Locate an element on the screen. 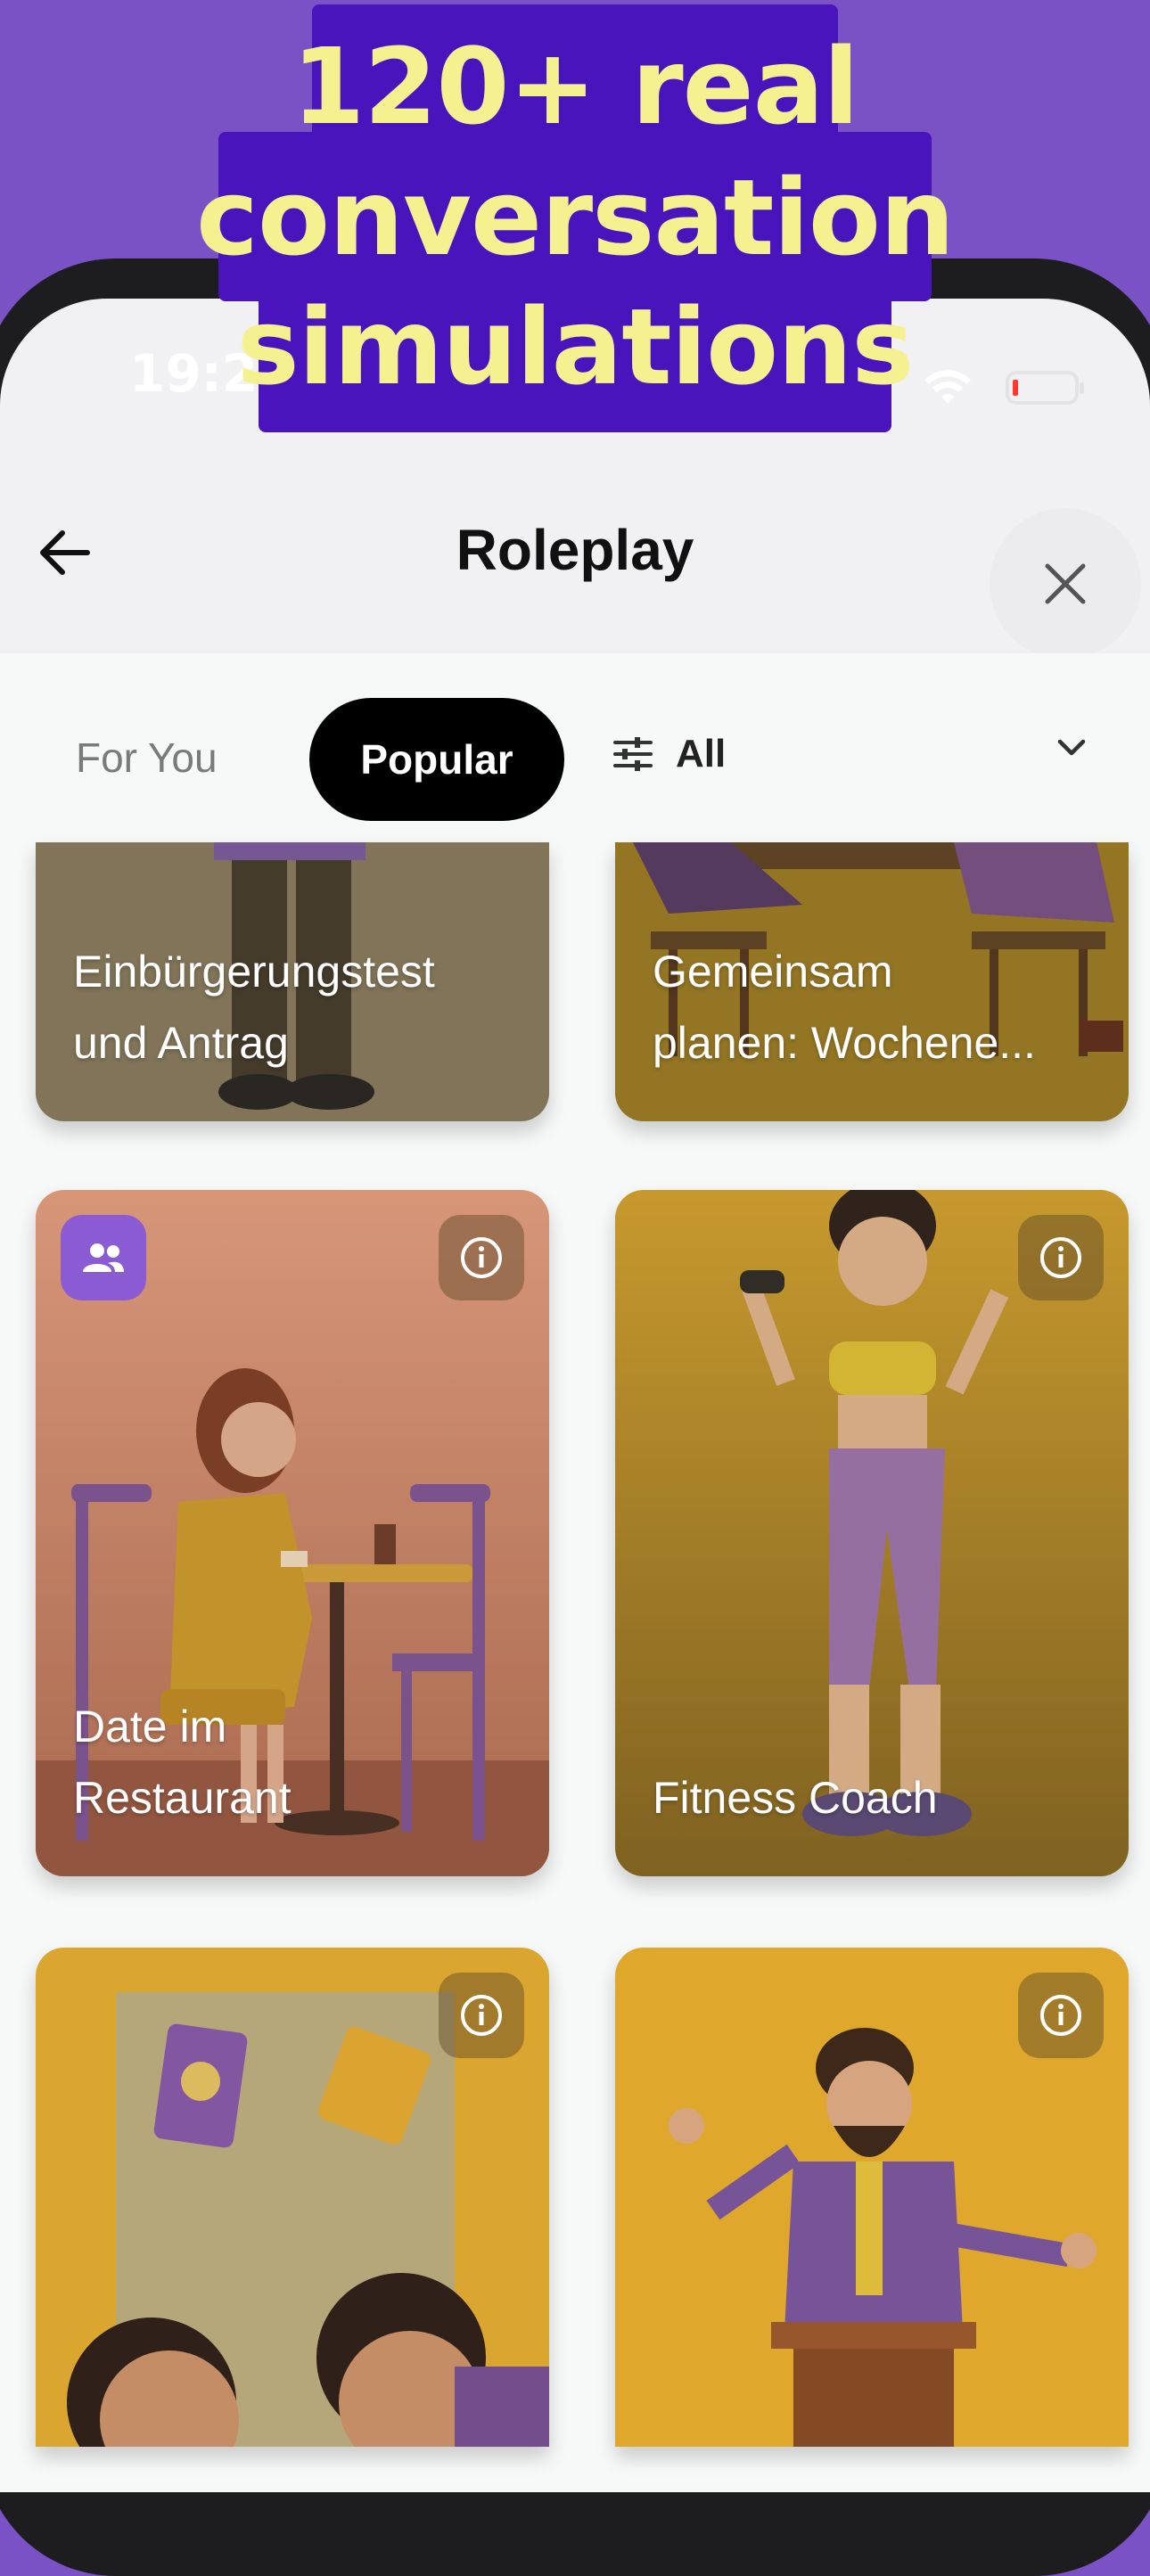 The height and width of the screenshot is (2576, 1150). tab-bar: For You Popular All is located at coordinates (575, 760).